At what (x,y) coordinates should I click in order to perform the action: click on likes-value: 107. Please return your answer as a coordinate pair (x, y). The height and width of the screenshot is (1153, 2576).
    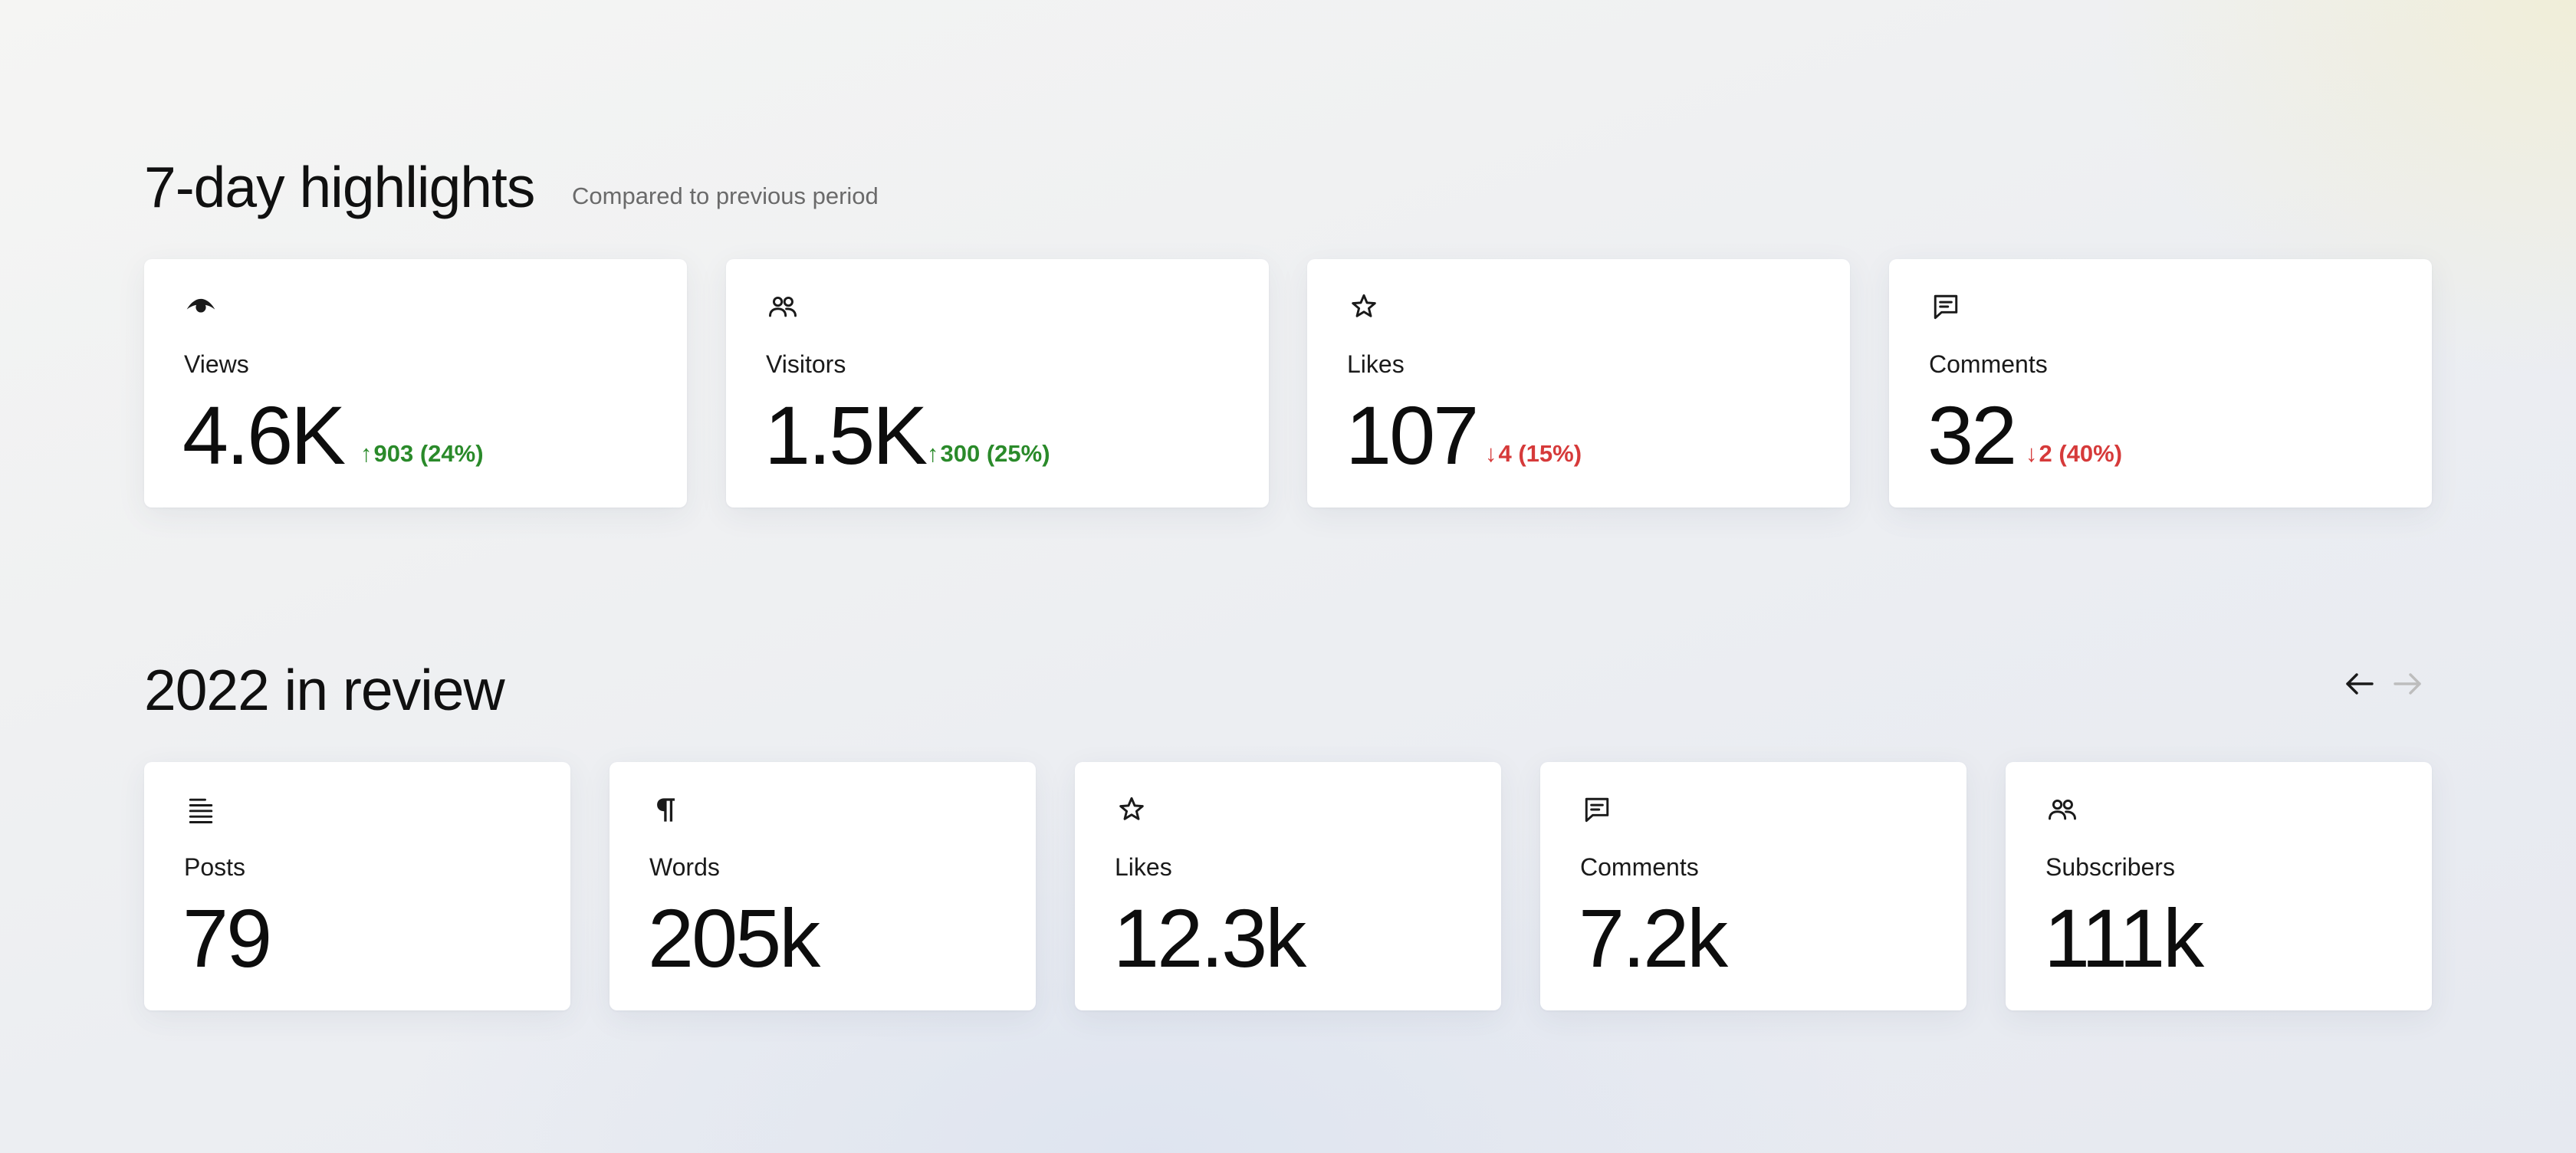
    Looking at the image, I should click on (1412, 435).